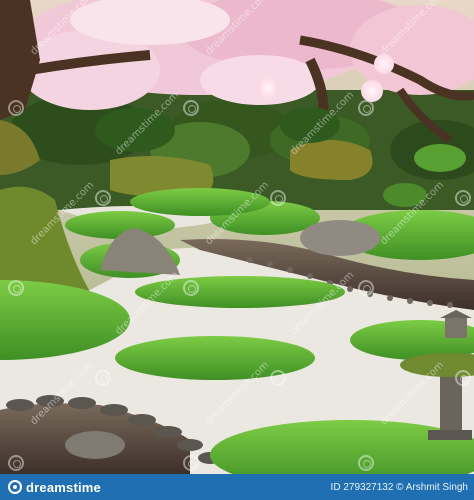 This screenshot has width=474, height=500. I want to click on image-footer: dreamstime ID 279327132 © Arshmit Singh, so click(237, 487).